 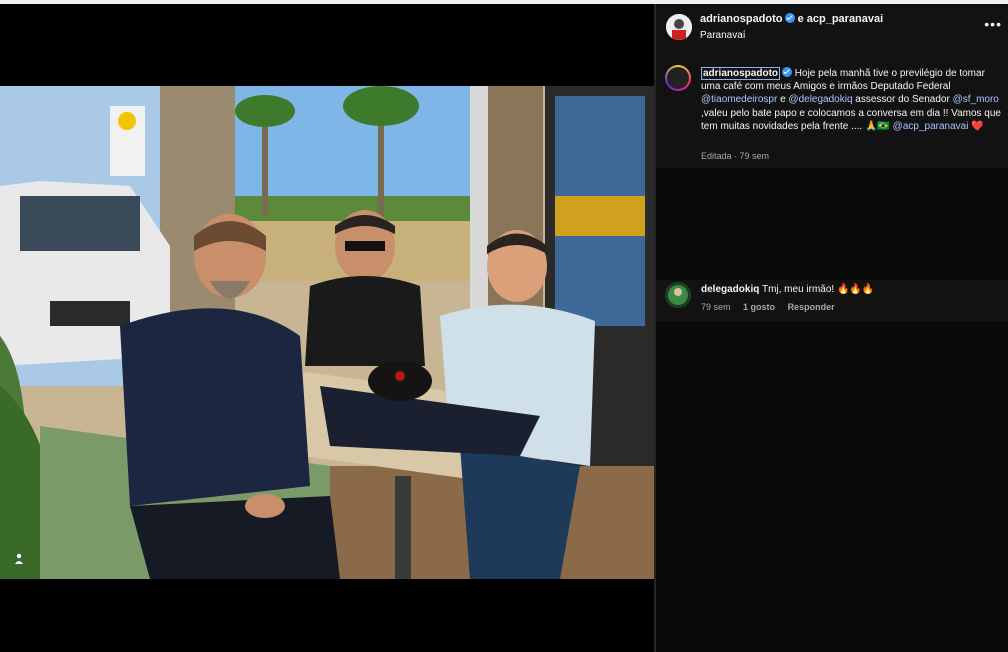 What do you see at coordinates (735, 156) in the screenshot?
I see `caption-meta: Editada · 79 sem` at bounding box center [735, 156].